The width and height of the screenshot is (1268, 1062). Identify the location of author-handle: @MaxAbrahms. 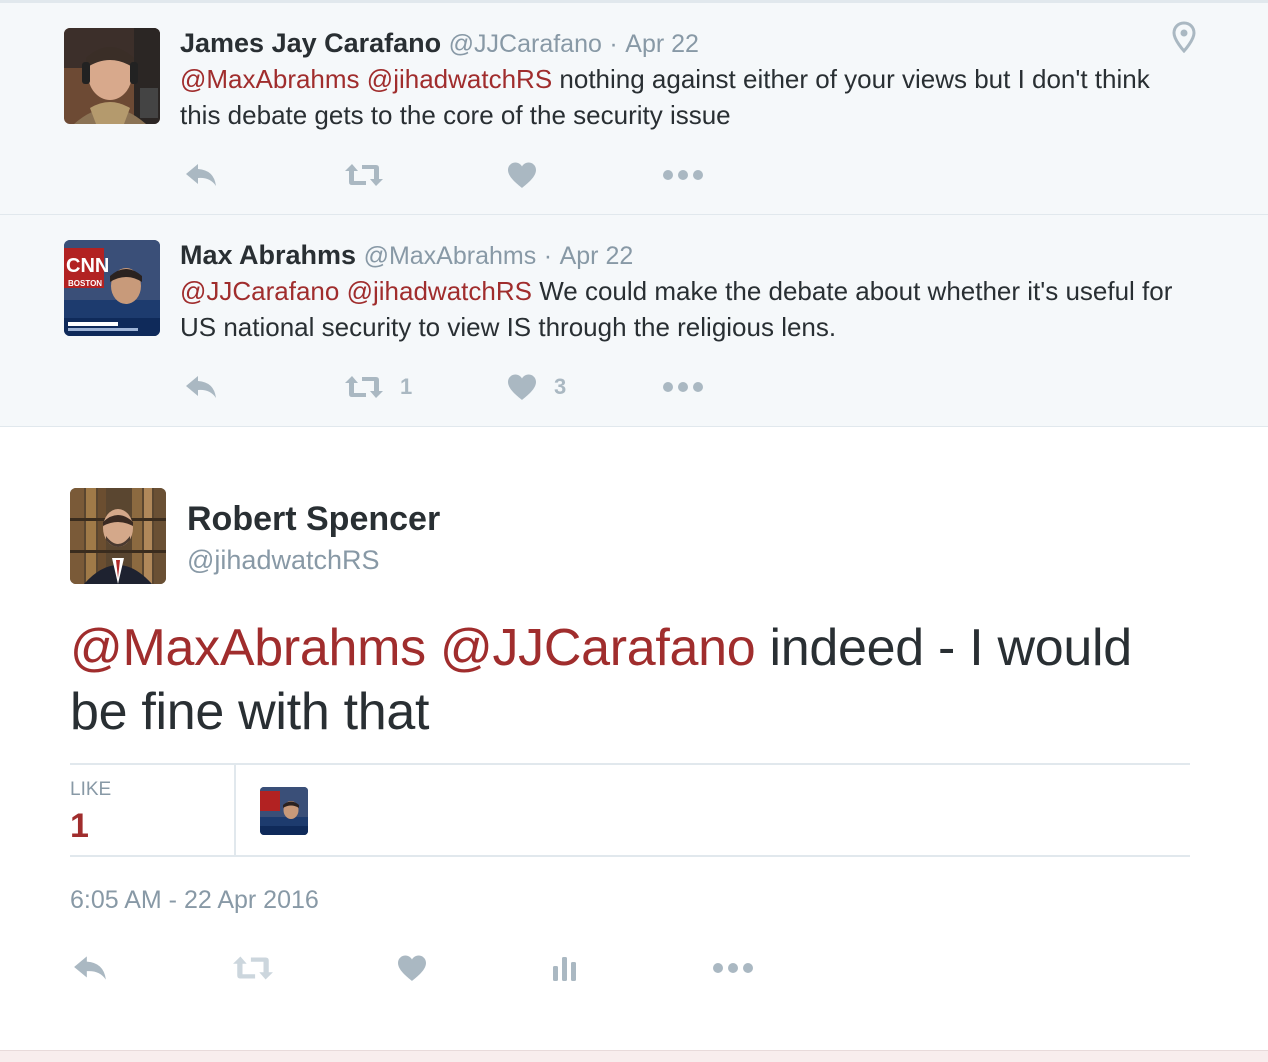
(450, 256).